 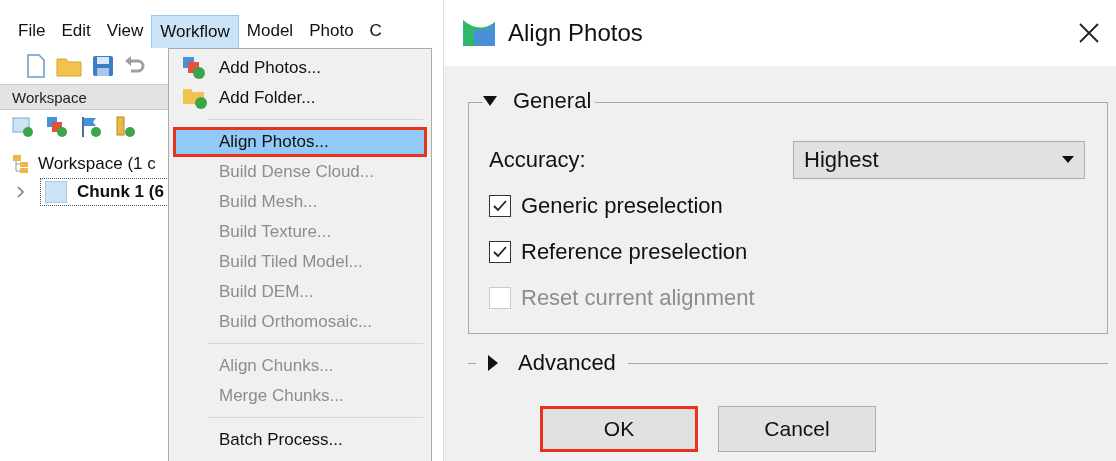 I want to click on add-chunk-icon, so click(x=23, y=127).